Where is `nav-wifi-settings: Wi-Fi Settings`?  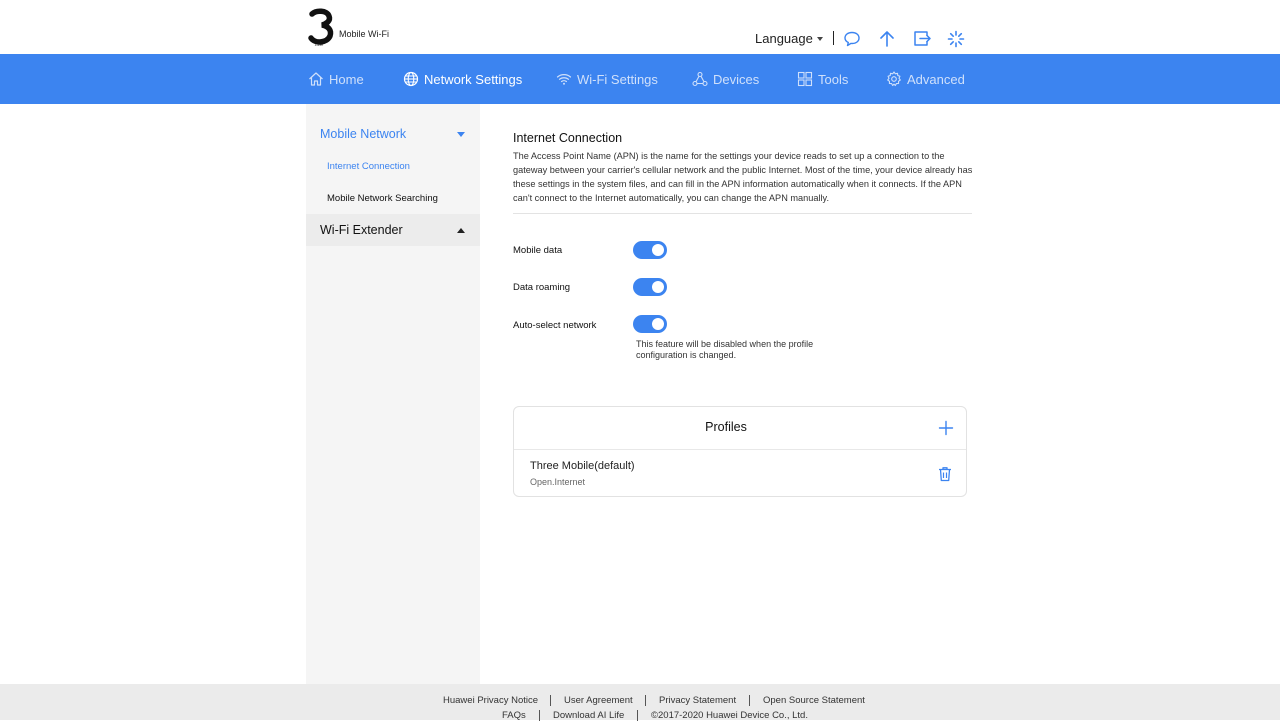 nav-wifi-settings: Wi-Fi Settings is located at coordinates (607, 79).